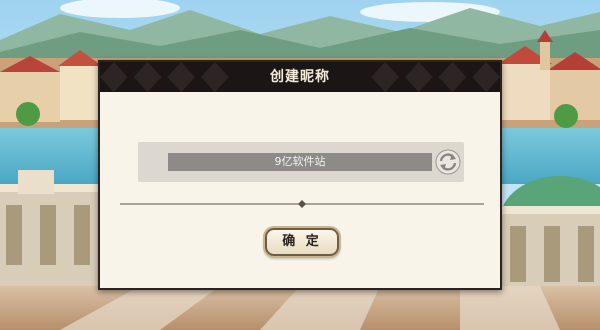  I want to click on dialog-title: 创建昵称, so click(300, 77).